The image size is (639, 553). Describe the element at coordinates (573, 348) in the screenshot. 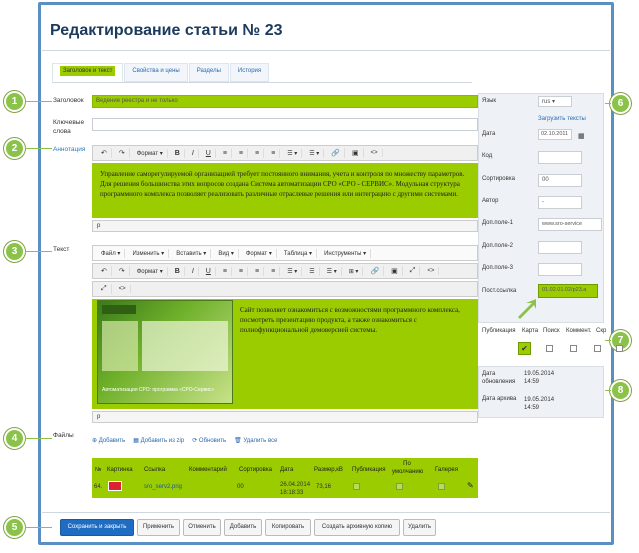

I see `search-checkbox` at that location.